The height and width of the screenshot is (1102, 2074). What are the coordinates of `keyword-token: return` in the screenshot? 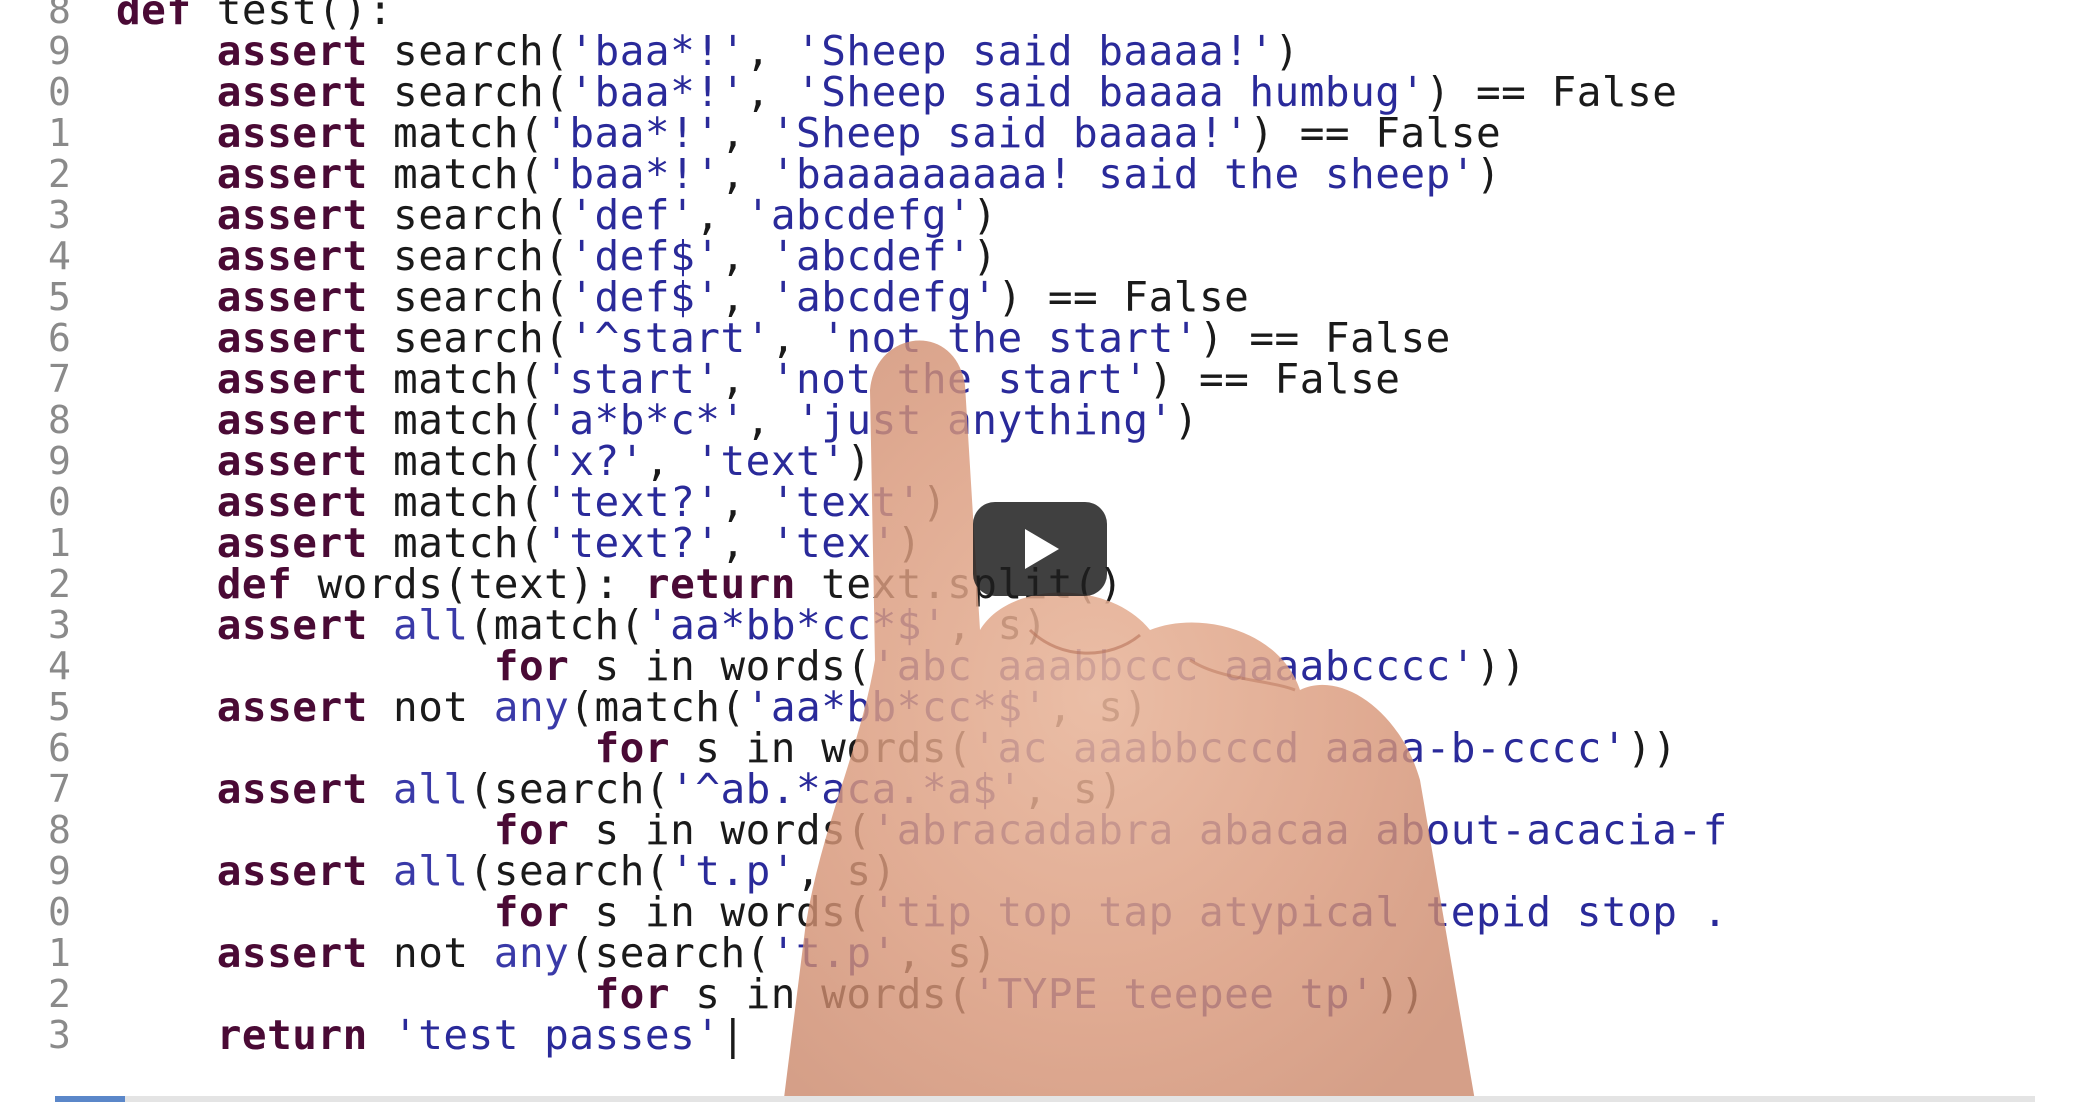 It's located at (292, 1035).